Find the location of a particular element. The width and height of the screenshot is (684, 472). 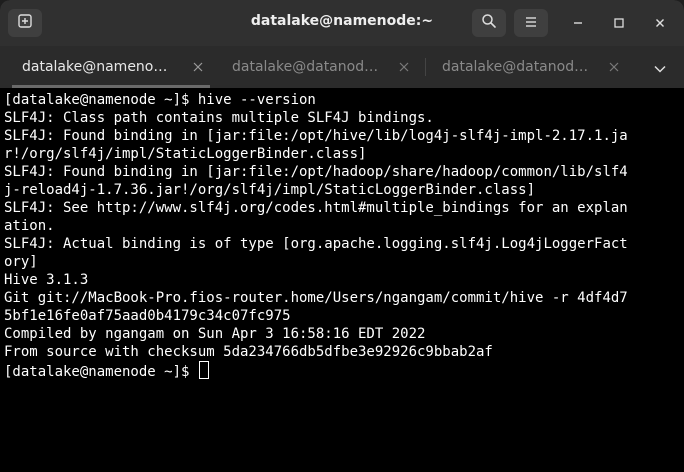

search-icon is located at coordinates (489, 23).